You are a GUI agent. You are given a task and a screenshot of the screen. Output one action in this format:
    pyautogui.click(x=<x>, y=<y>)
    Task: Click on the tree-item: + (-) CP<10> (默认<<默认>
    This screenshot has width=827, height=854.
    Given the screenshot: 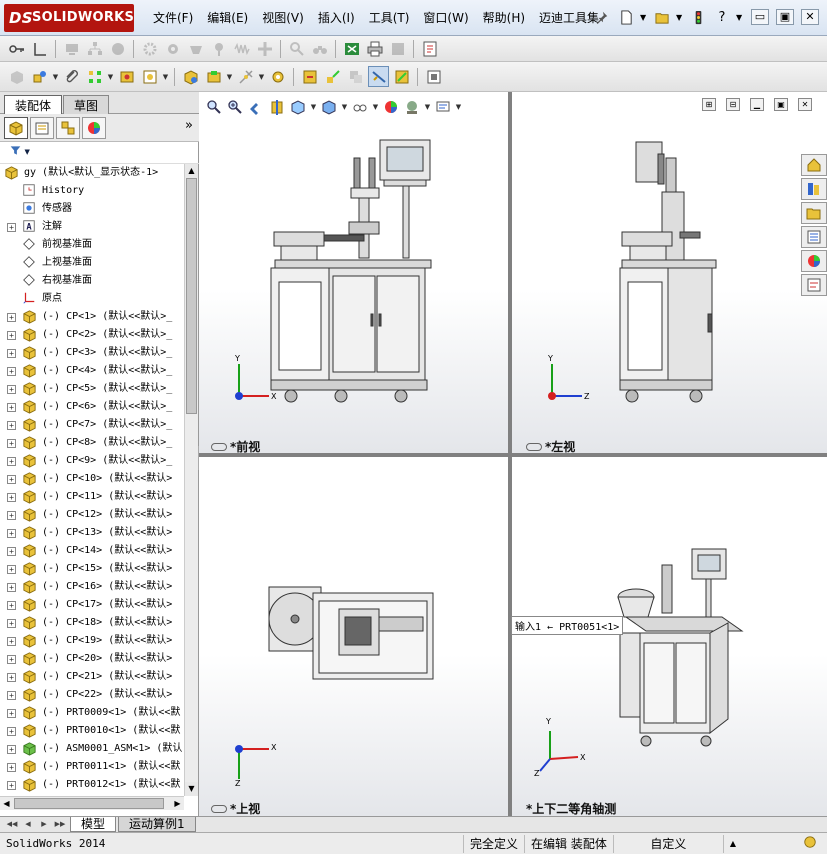 What is the action you would take?
    pyautogui.click(x=92, y=479)
    